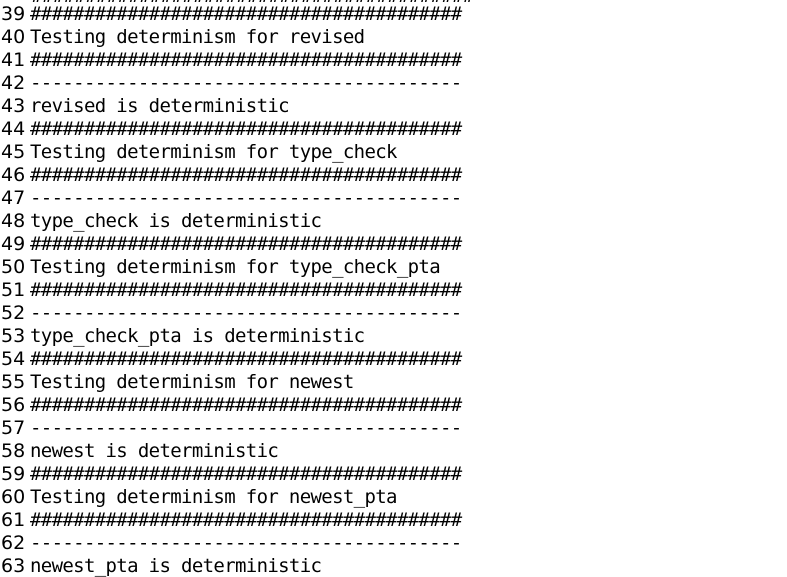  What do you see at coordinates (393, 106) in the screenshot?
I see `log-line: 43 revised is deterministic` at bounding box center [393, 106].